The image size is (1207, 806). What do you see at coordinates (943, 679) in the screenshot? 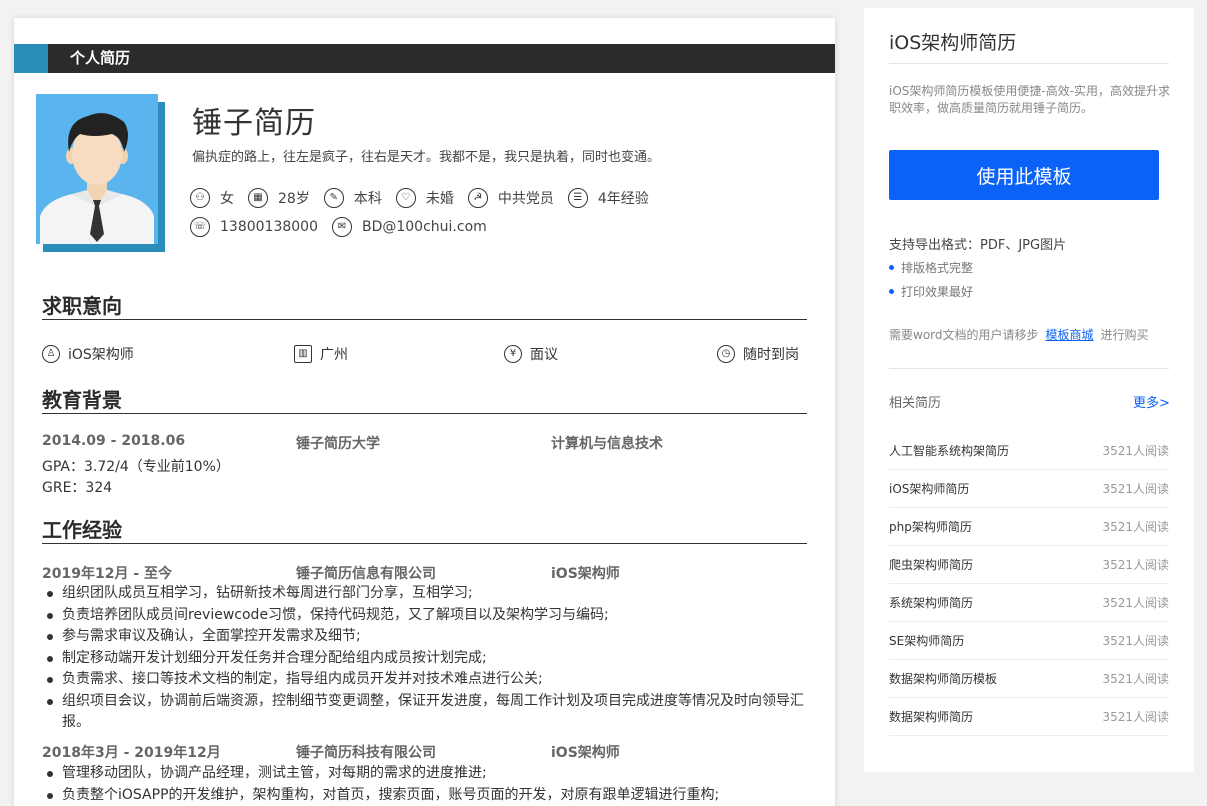
I see `related-item-name: 数据架构师简历模板` at bounding box center [943, 679].